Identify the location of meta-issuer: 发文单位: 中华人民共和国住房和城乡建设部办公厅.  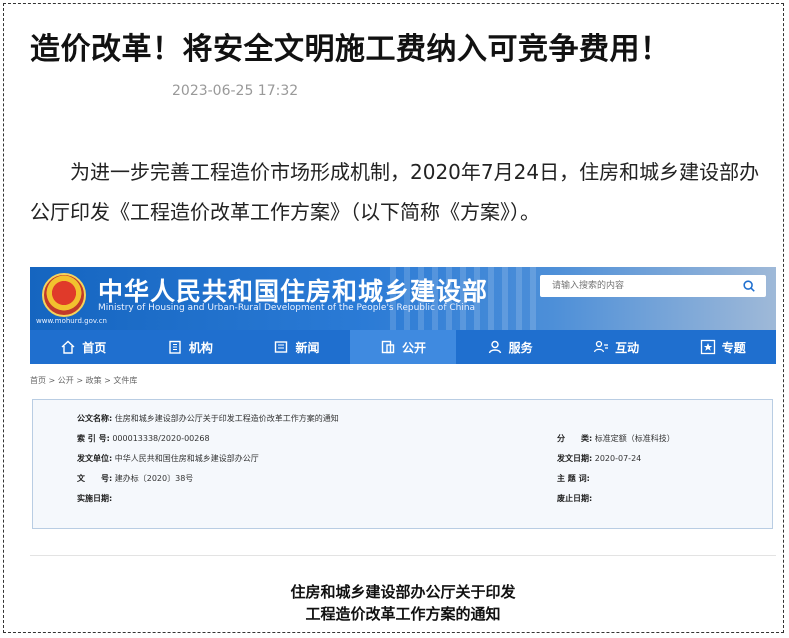
(168, 458).